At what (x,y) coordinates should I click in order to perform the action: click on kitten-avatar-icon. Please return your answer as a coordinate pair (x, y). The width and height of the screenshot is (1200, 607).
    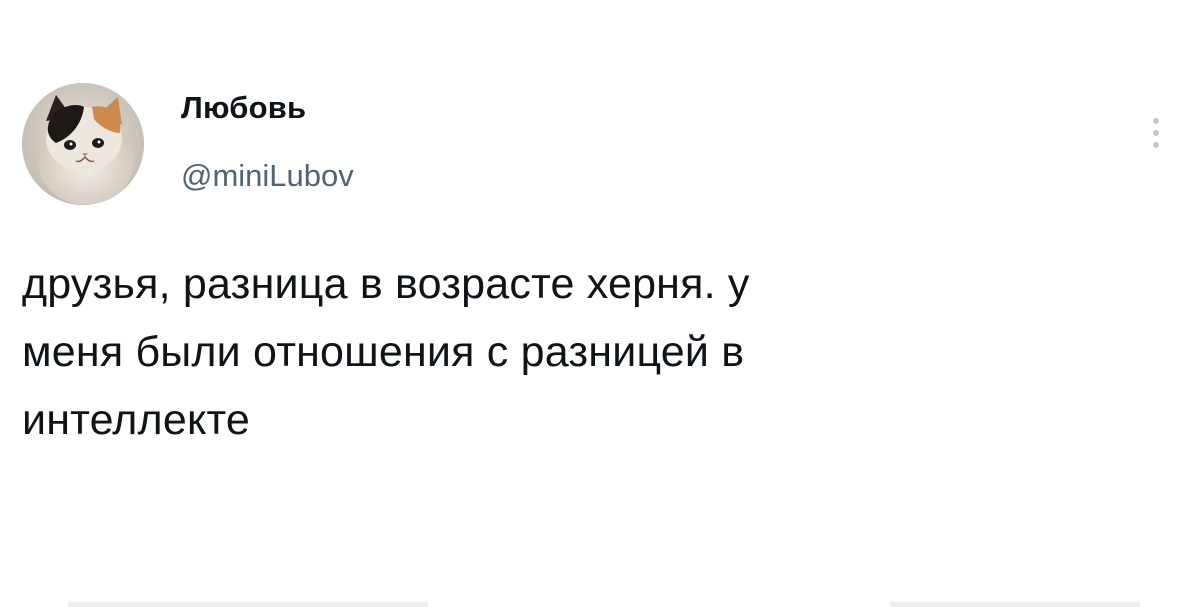
    Looking at the image, I should click on (83, 144).